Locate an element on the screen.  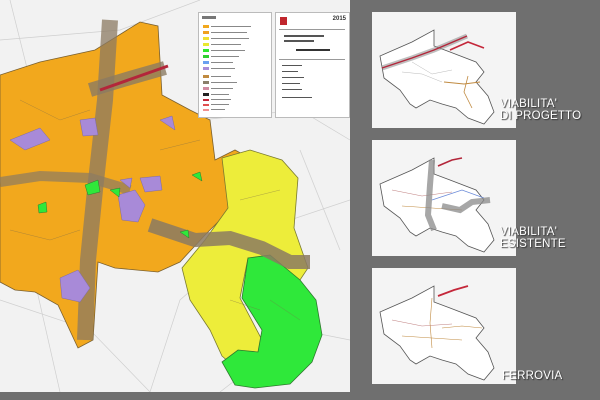
map-legend is located at coordinates (235, 65).